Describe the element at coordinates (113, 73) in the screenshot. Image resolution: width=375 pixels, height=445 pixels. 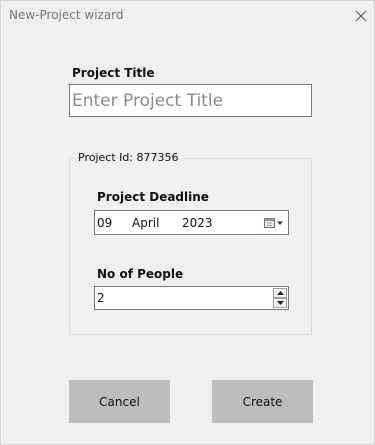
I see `project-title-label: Project Title` at that location.